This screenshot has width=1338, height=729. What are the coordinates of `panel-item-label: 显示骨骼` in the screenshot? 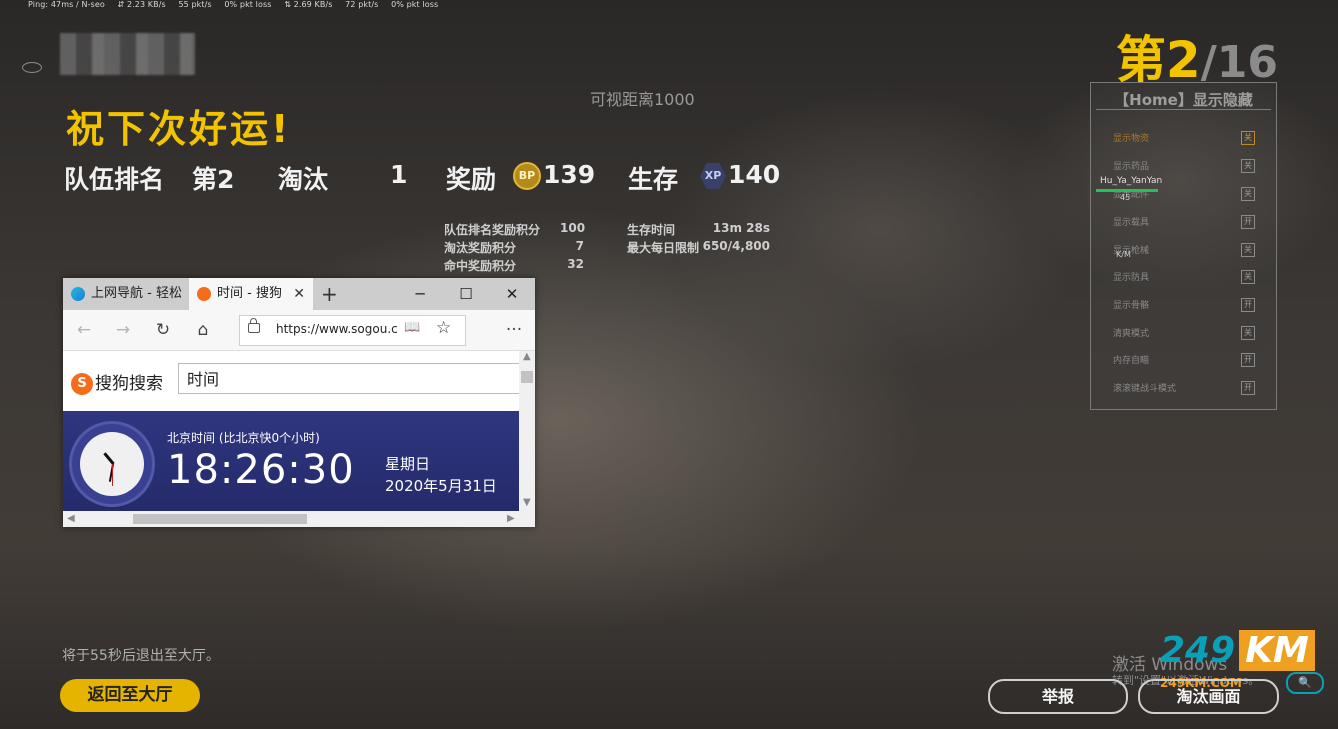 It's located at (1131, 306).